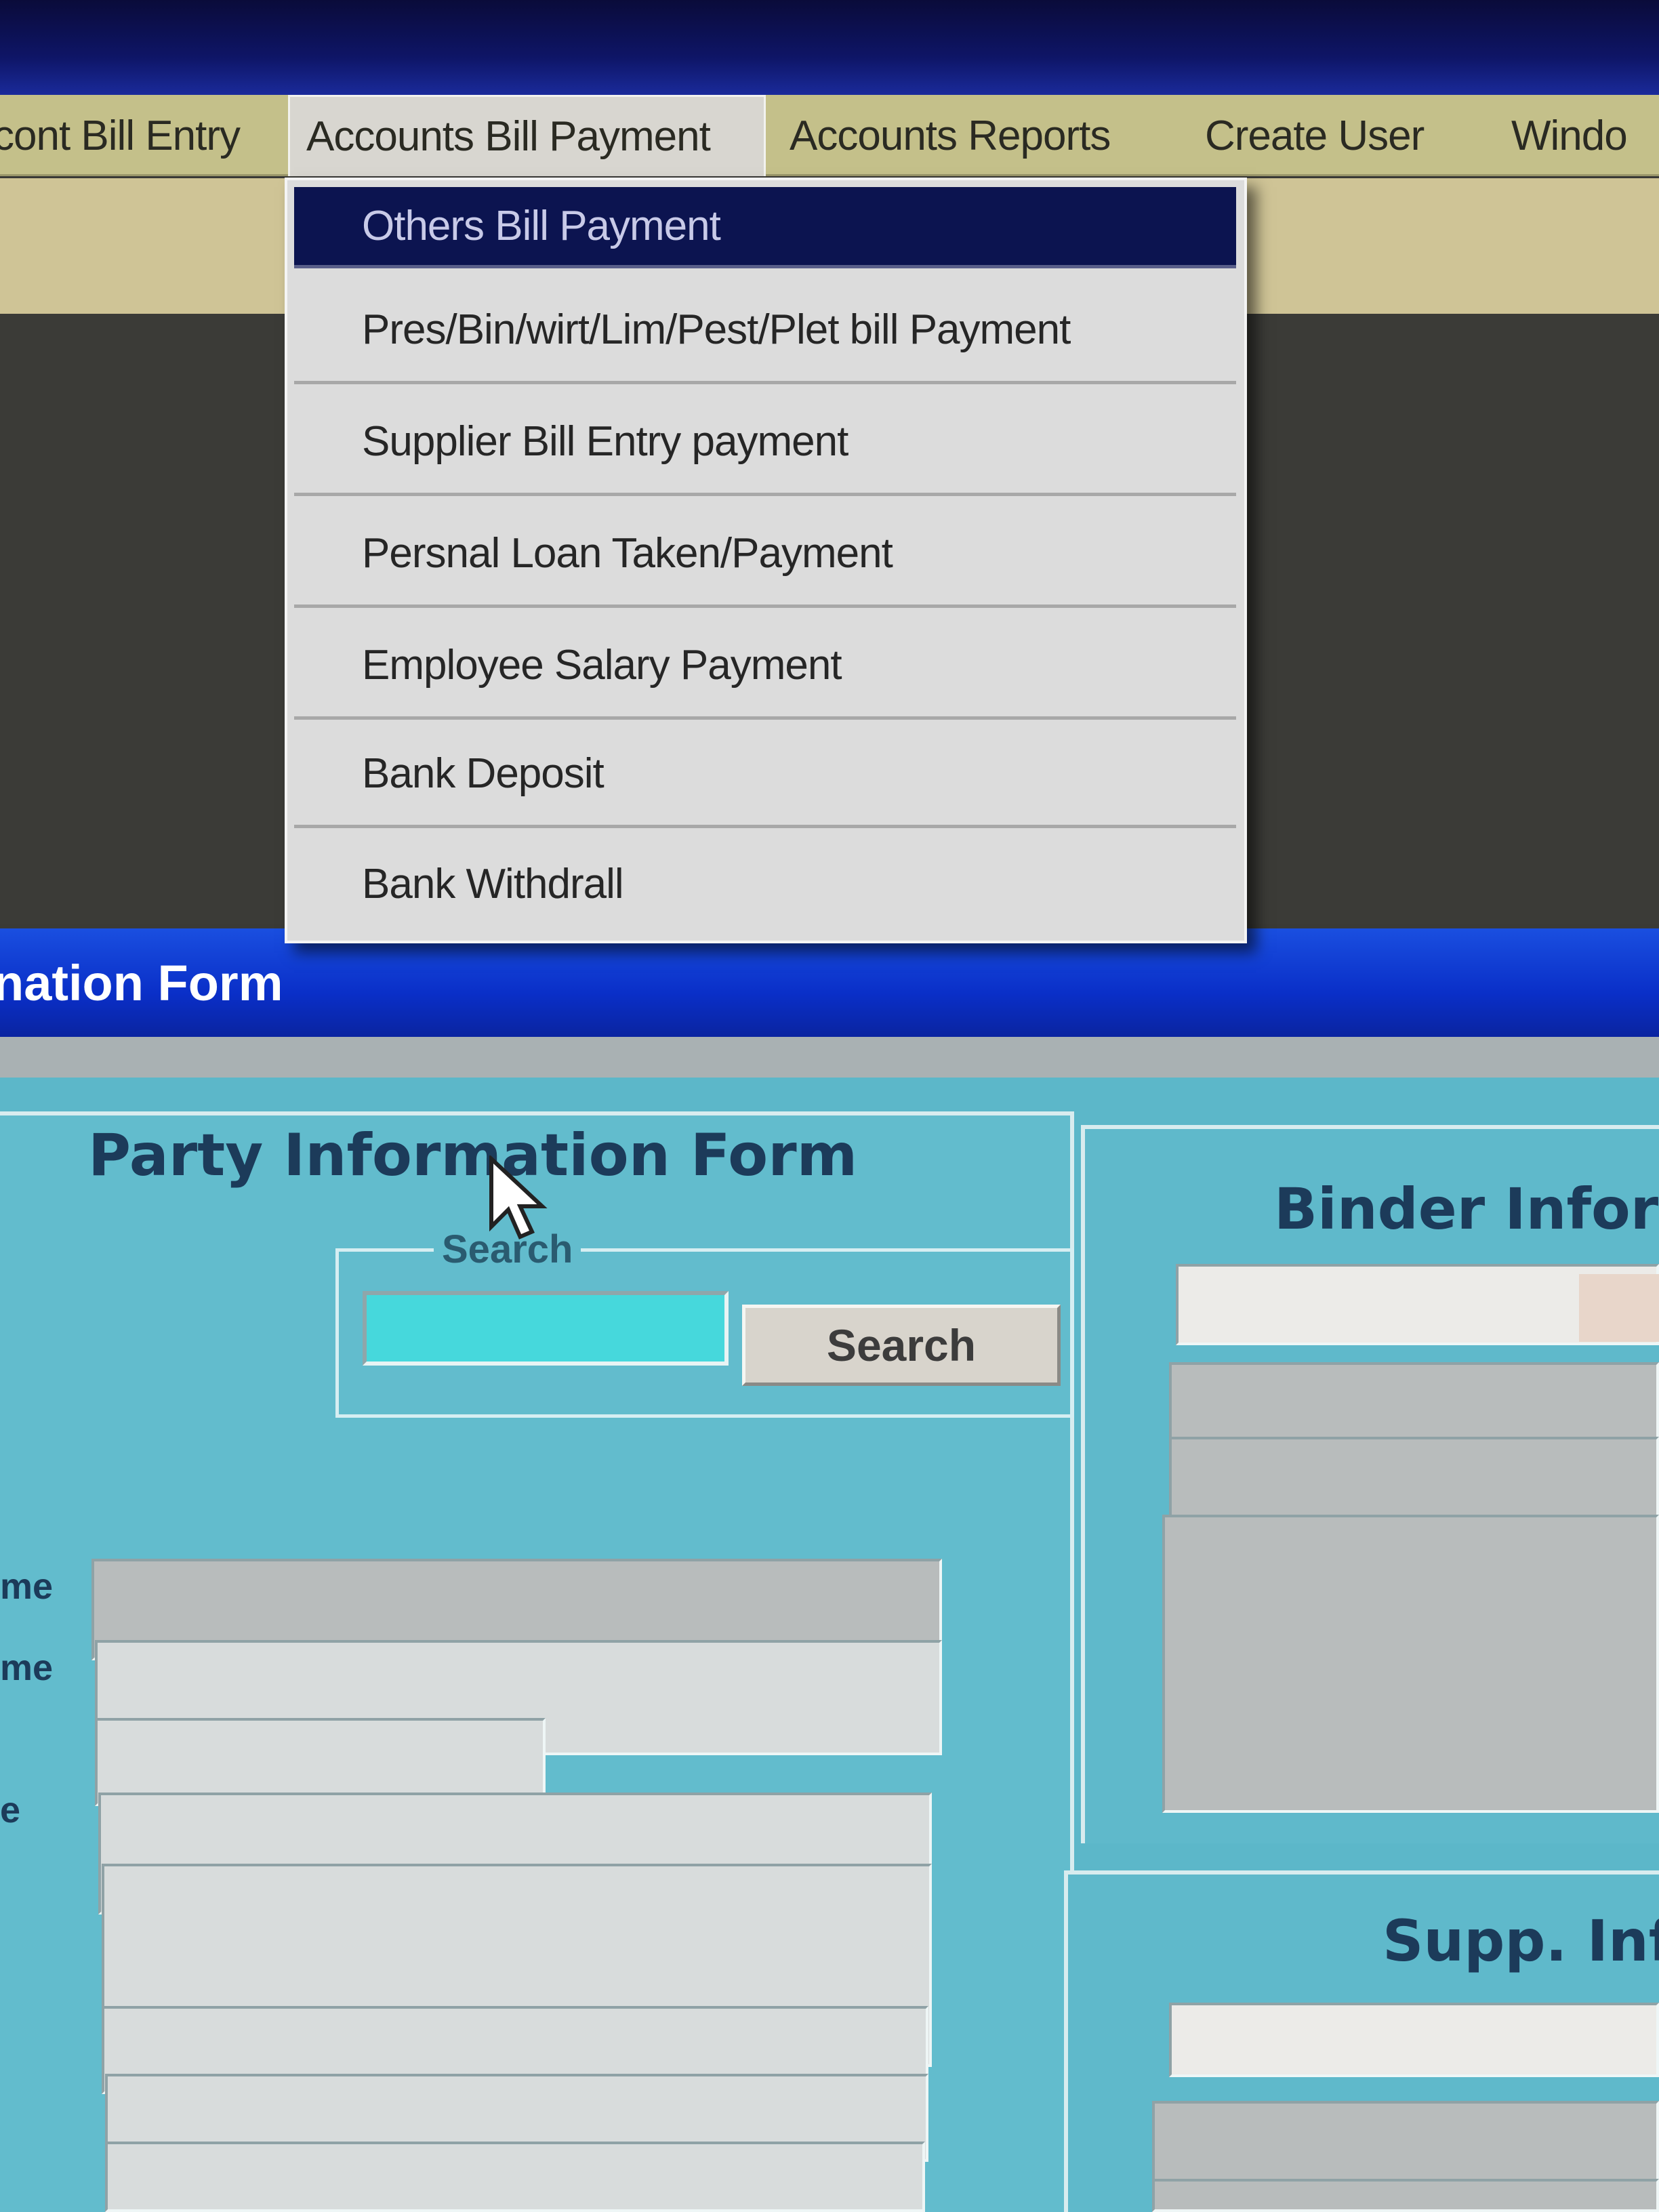  What do you see at coordinates (950, 135) in the screenshot?
I see `menu-accounts-reports: Accounts Reports` at bounding box center [950, 135].